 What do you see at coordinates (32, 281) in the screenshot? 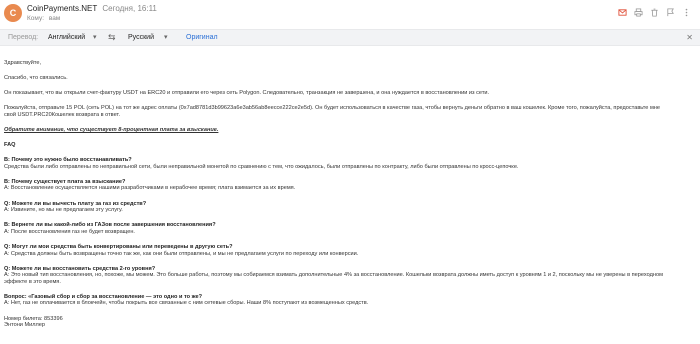
I see `faq-answer-continued: эффекте в это время.` at bounding box center [32, 281].